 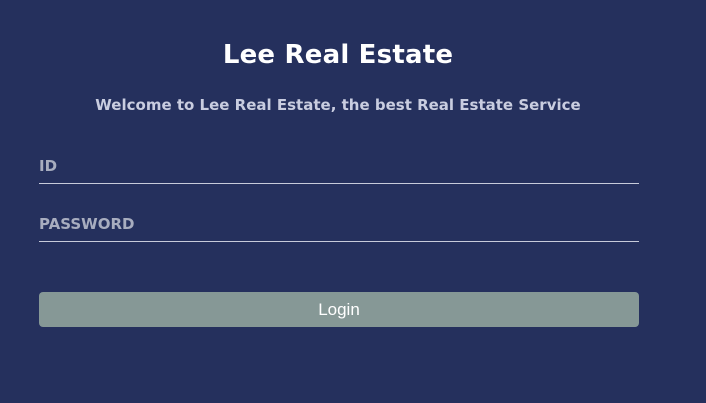 I want to click on password-input, so click(x=339, y=224).